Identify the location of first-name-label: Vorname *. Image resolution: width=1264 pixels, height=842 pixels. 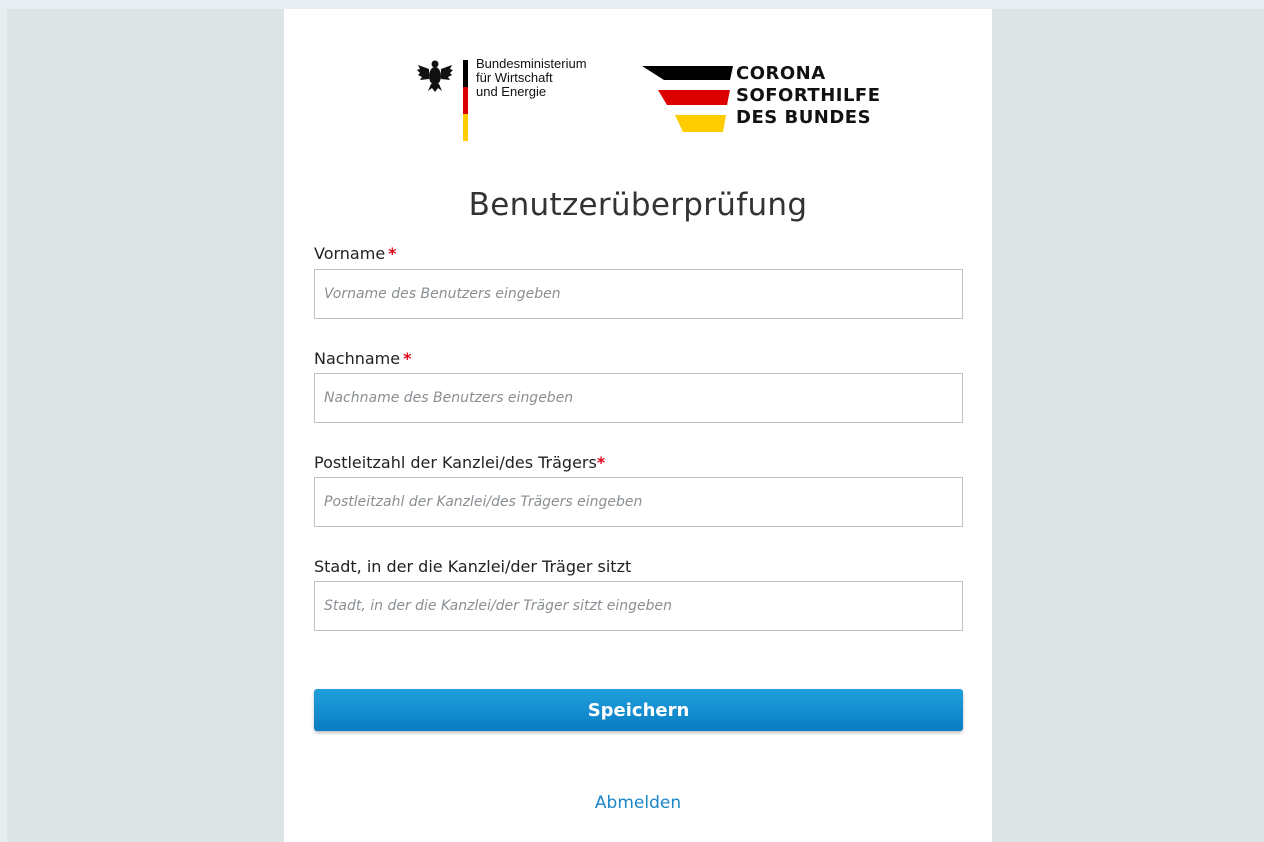
(355, 253).